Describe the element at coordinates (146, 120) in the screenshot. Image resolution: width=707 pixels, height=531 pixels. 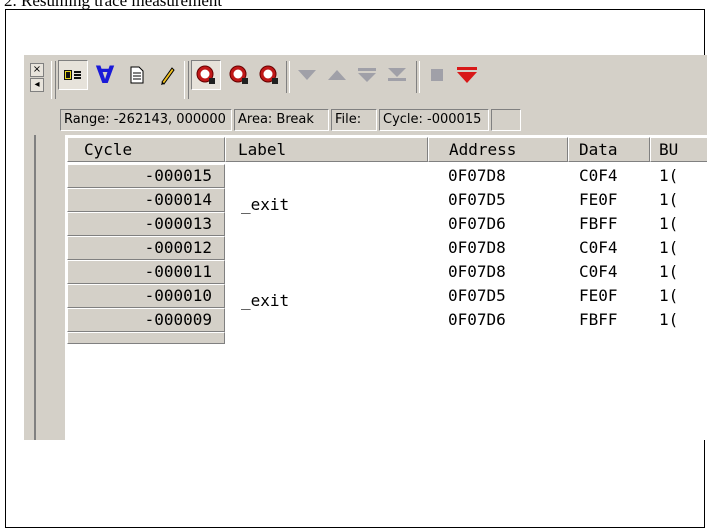
I see `status-range: Range: -262143, 000000` at that location.